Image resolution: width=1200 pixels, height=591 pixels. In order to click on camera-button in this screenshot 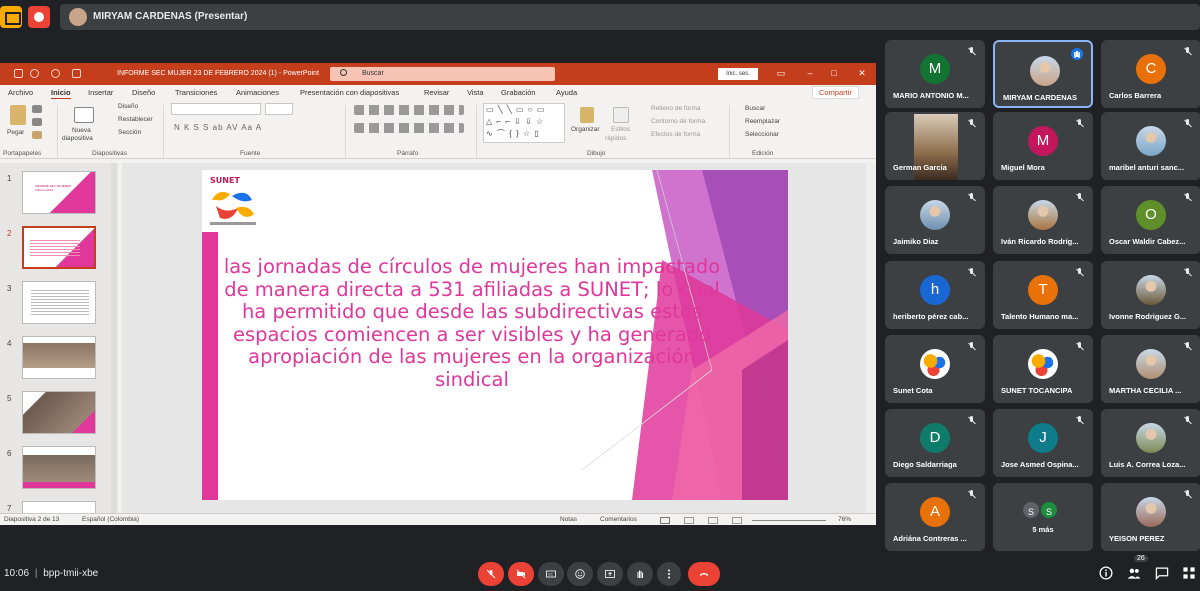, I will do `click(521, 574)`.